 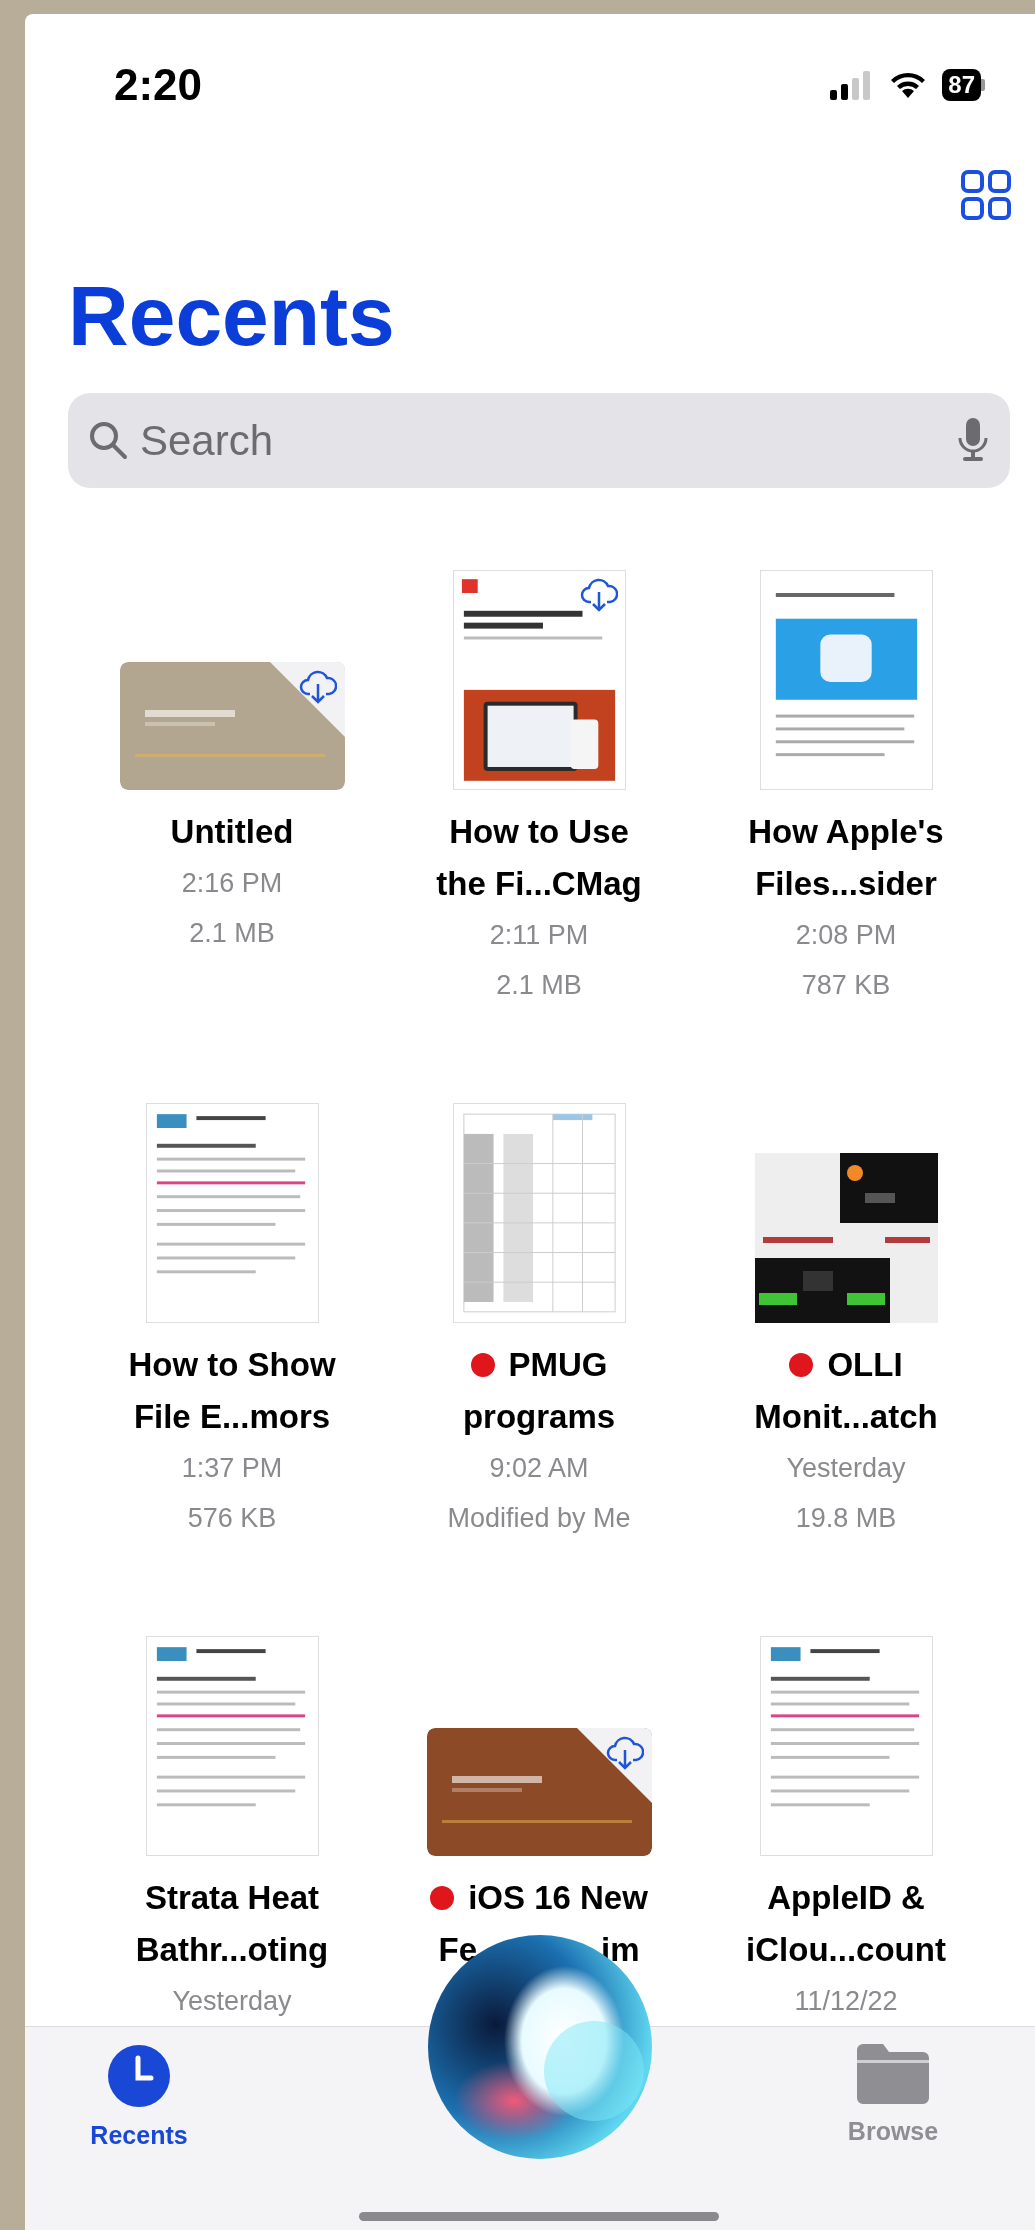 What do you see at coordinates (232, 883) in the screenshot?
I see `file-detail: 2:16 PM` at bounding box center [232, 883].